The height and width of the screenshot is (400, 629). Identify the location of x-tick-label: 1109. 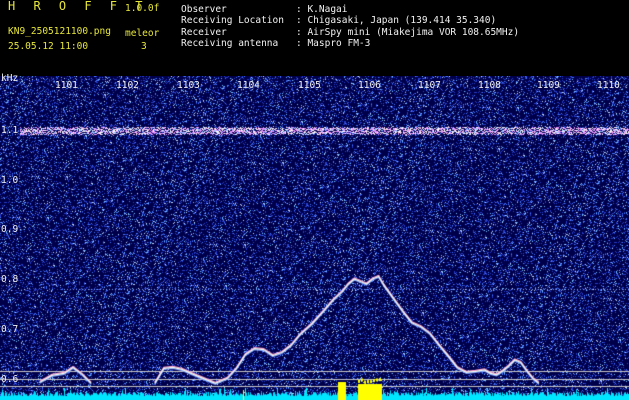
(548, 85).